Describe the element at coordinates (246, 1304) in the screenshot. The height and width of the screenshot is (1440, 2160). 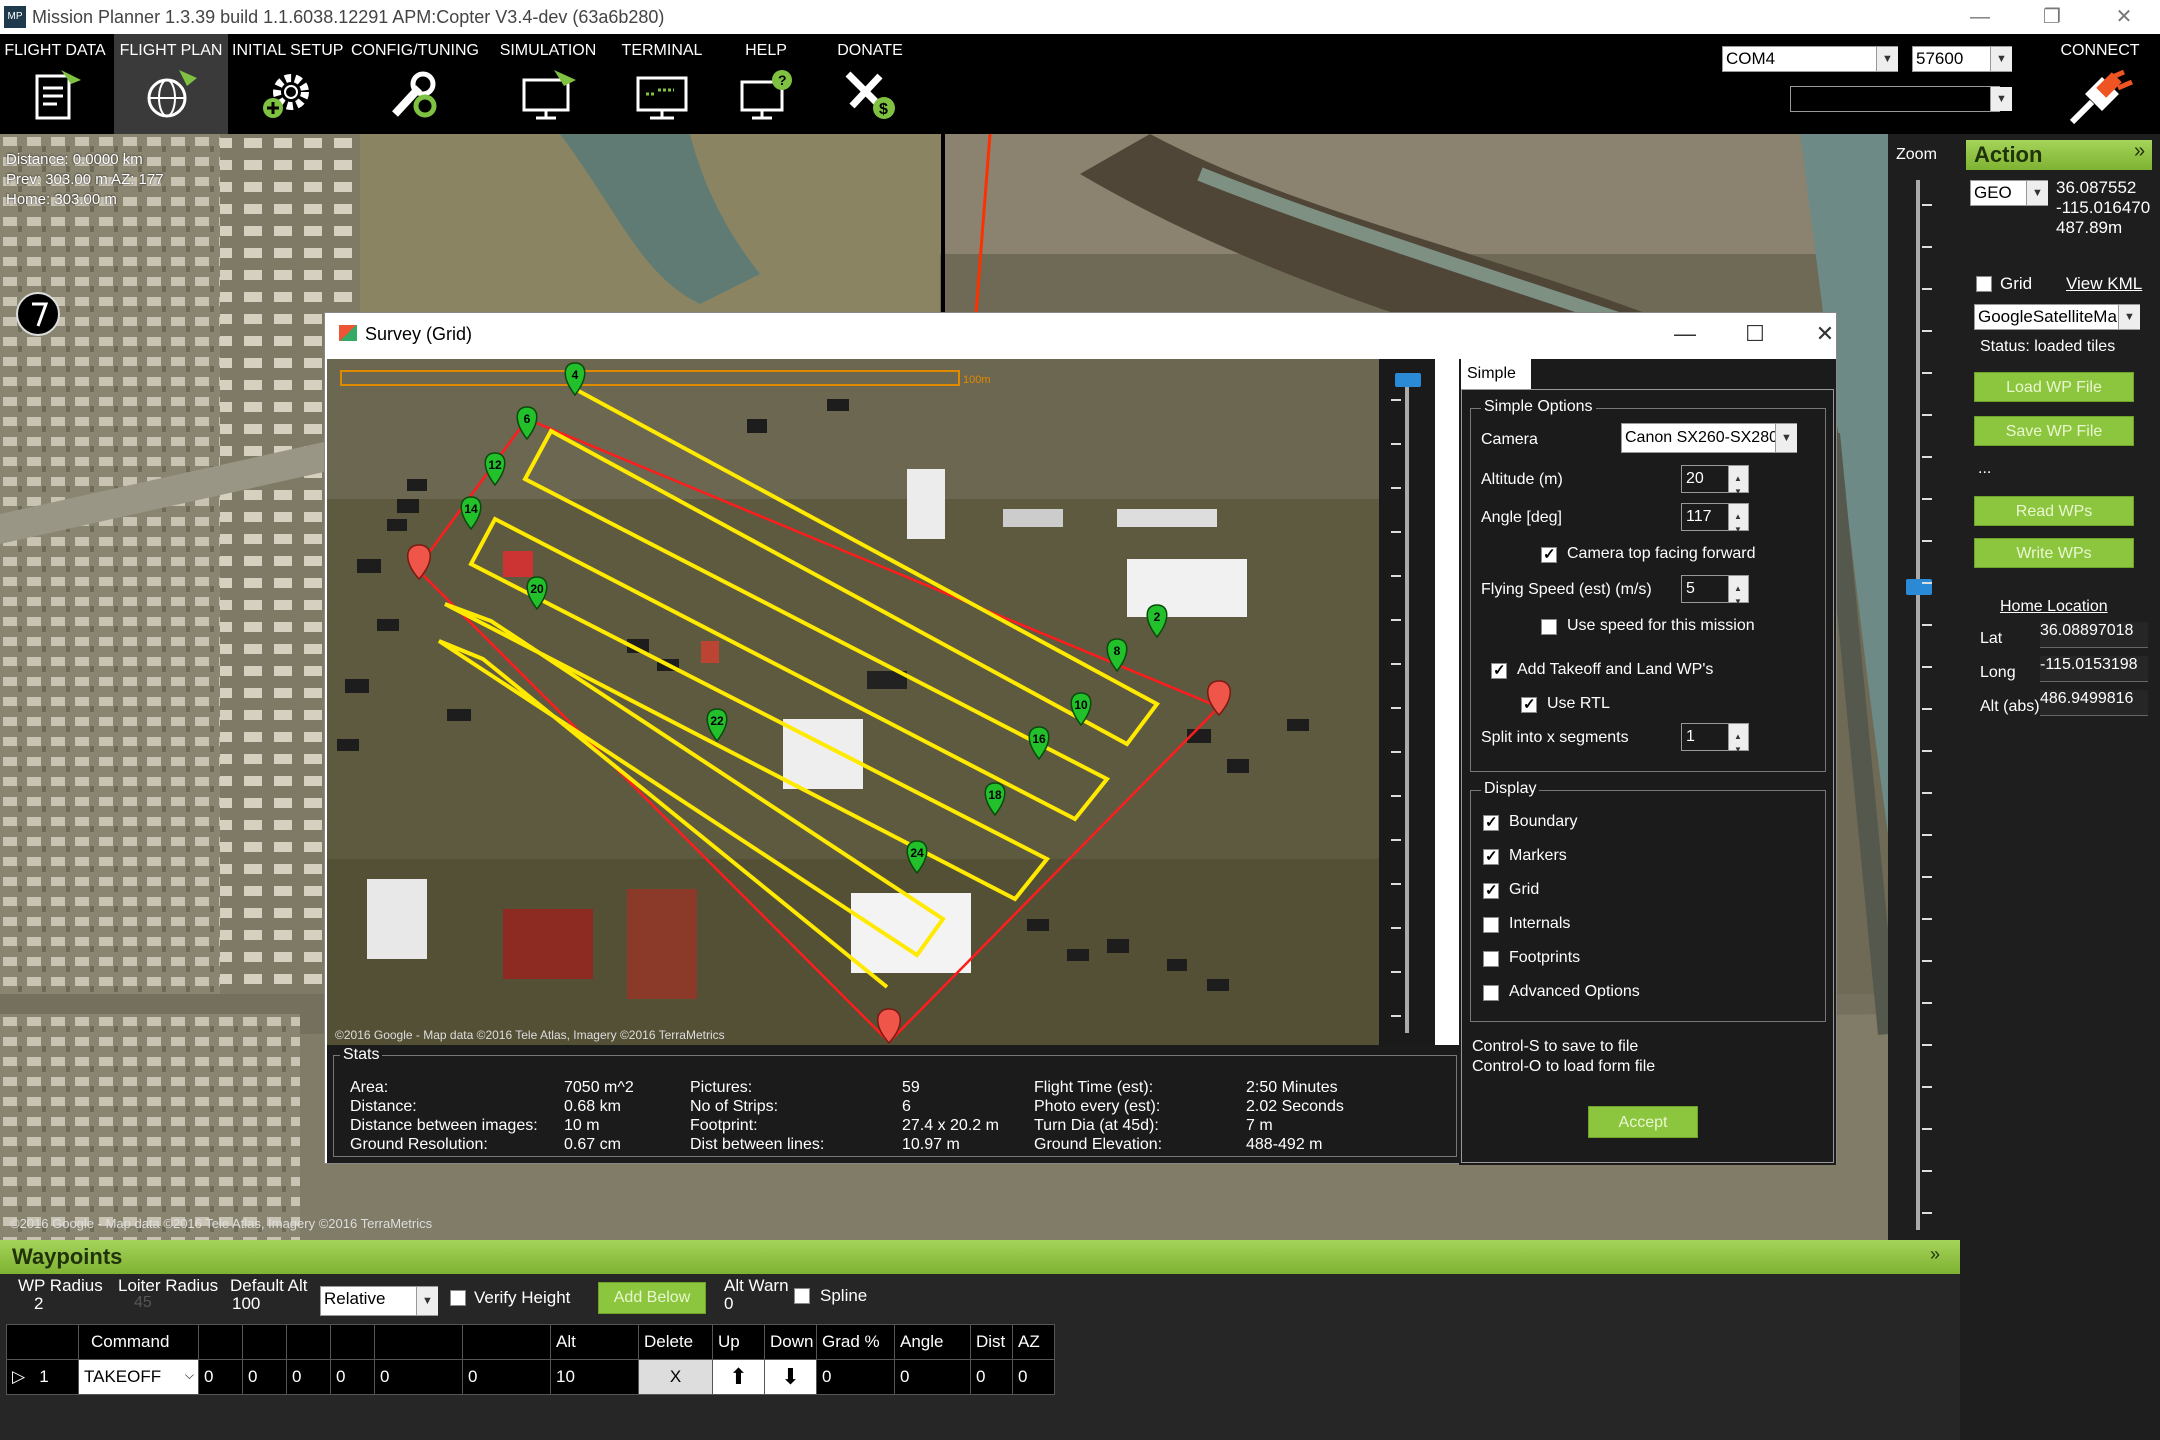
I see `default-alt-input: 100` at that location.